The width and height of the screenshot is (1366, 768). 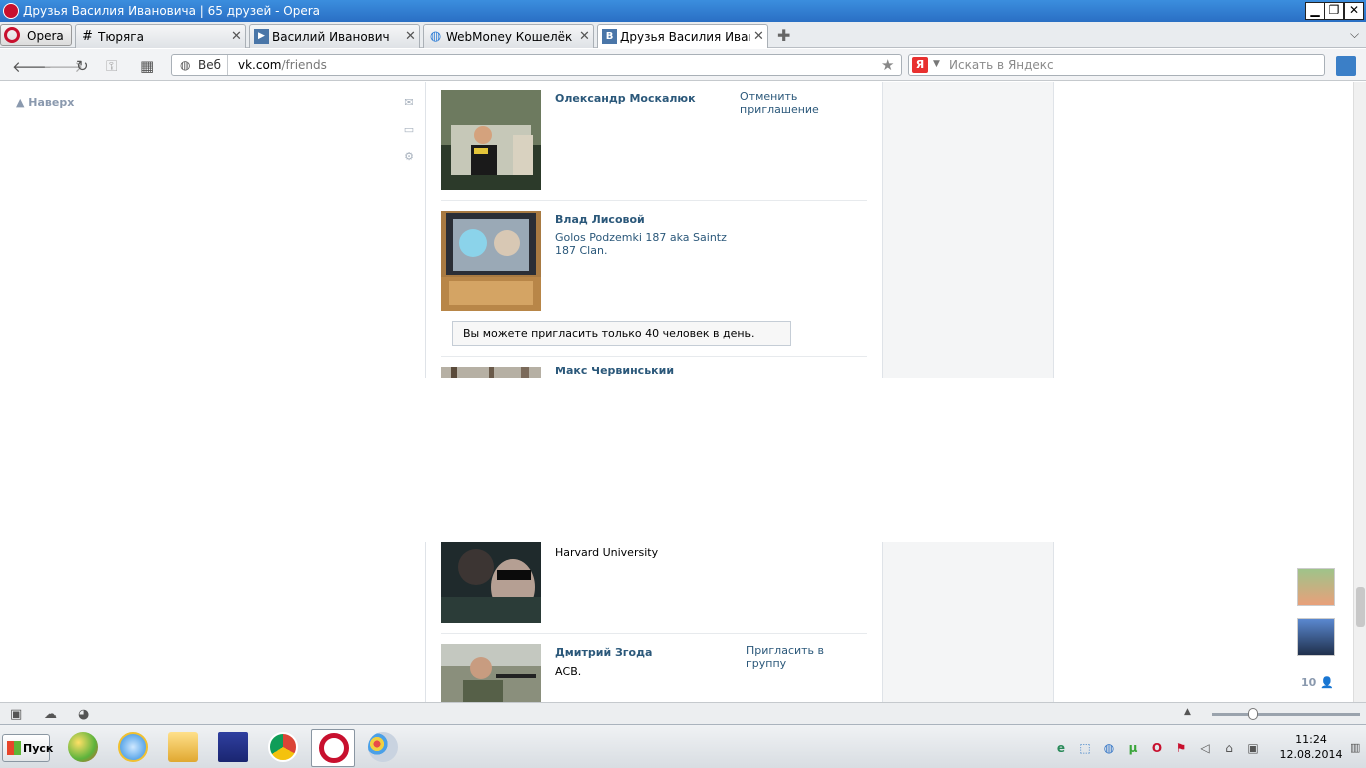 I want to click on chevron-up-icon: ▲, so click(x=1187, y=712).